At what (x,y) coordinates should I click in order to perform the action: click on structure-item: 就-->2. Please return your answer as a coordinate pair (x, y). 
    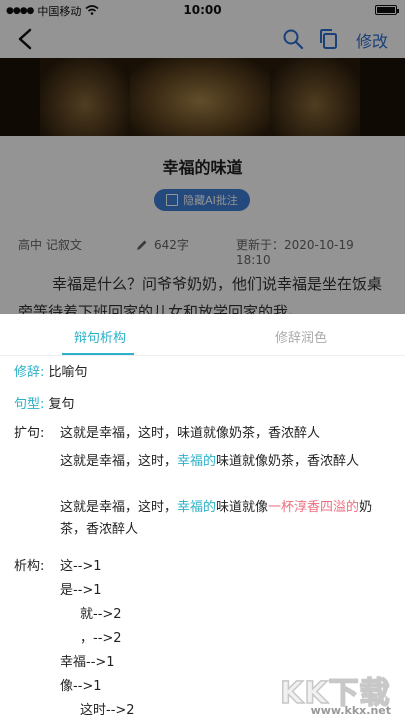
    Looking at the image, I should click on (101, 614).